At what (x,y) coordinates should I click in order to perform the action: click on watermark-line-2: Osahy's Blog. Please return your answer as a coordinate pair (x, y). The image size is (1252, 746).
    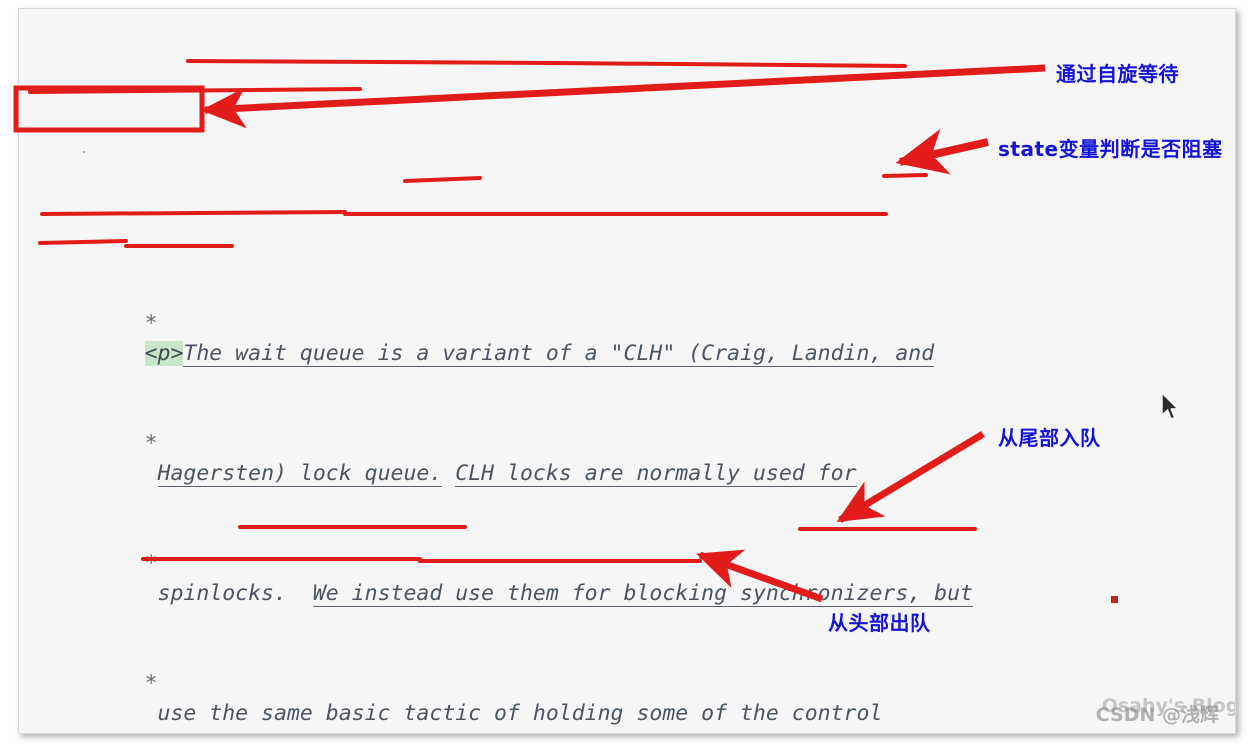
    Looking at the image, I should click on (1168, 706).